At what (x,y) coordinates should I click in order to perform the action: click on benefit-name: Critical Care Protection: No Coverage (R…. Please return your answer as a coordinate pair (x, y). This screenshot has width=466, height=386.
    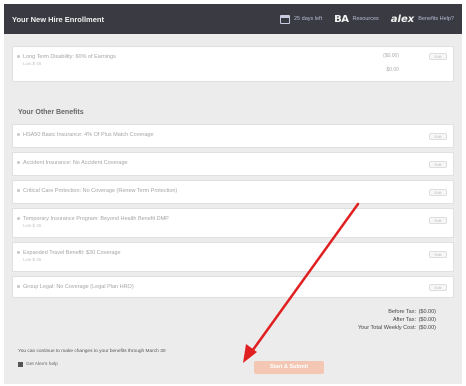
    Looking at the image, I should click on (100, 191).